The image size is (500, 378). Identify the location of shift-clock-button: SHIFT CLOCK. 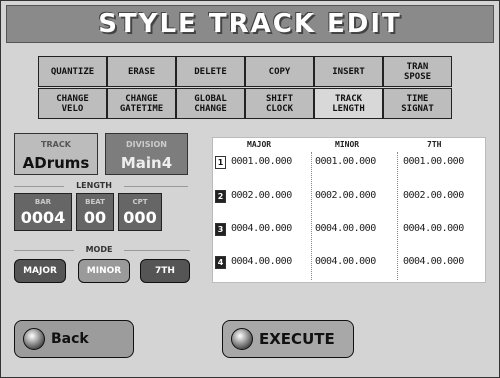
(279, 103).